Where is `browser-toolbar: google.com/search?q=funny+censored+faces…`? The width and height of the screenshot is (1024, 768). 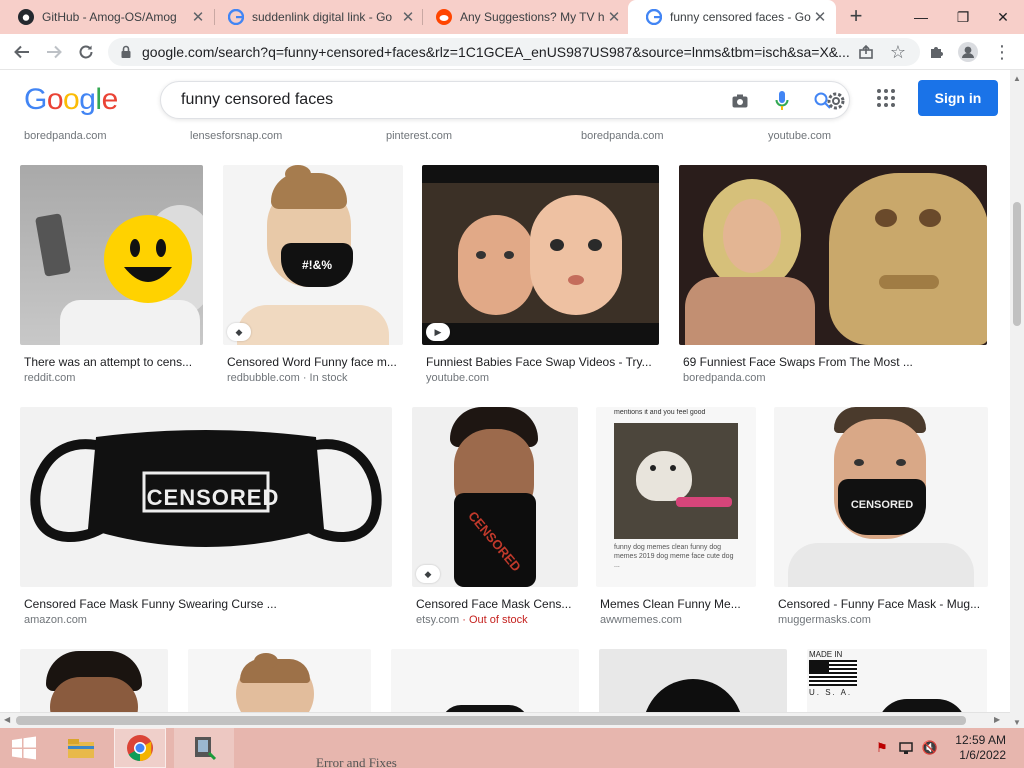 browser-toolbar: google.com/search?q=funny+censored+faces… is located at coordinates (512, 52).